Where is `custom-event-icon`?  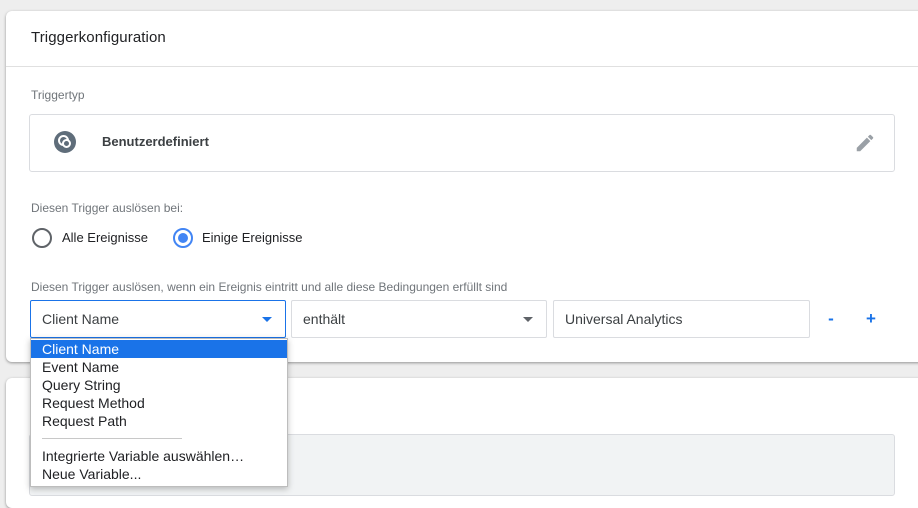 custom-event-icon is located at coordinates (65, 142).